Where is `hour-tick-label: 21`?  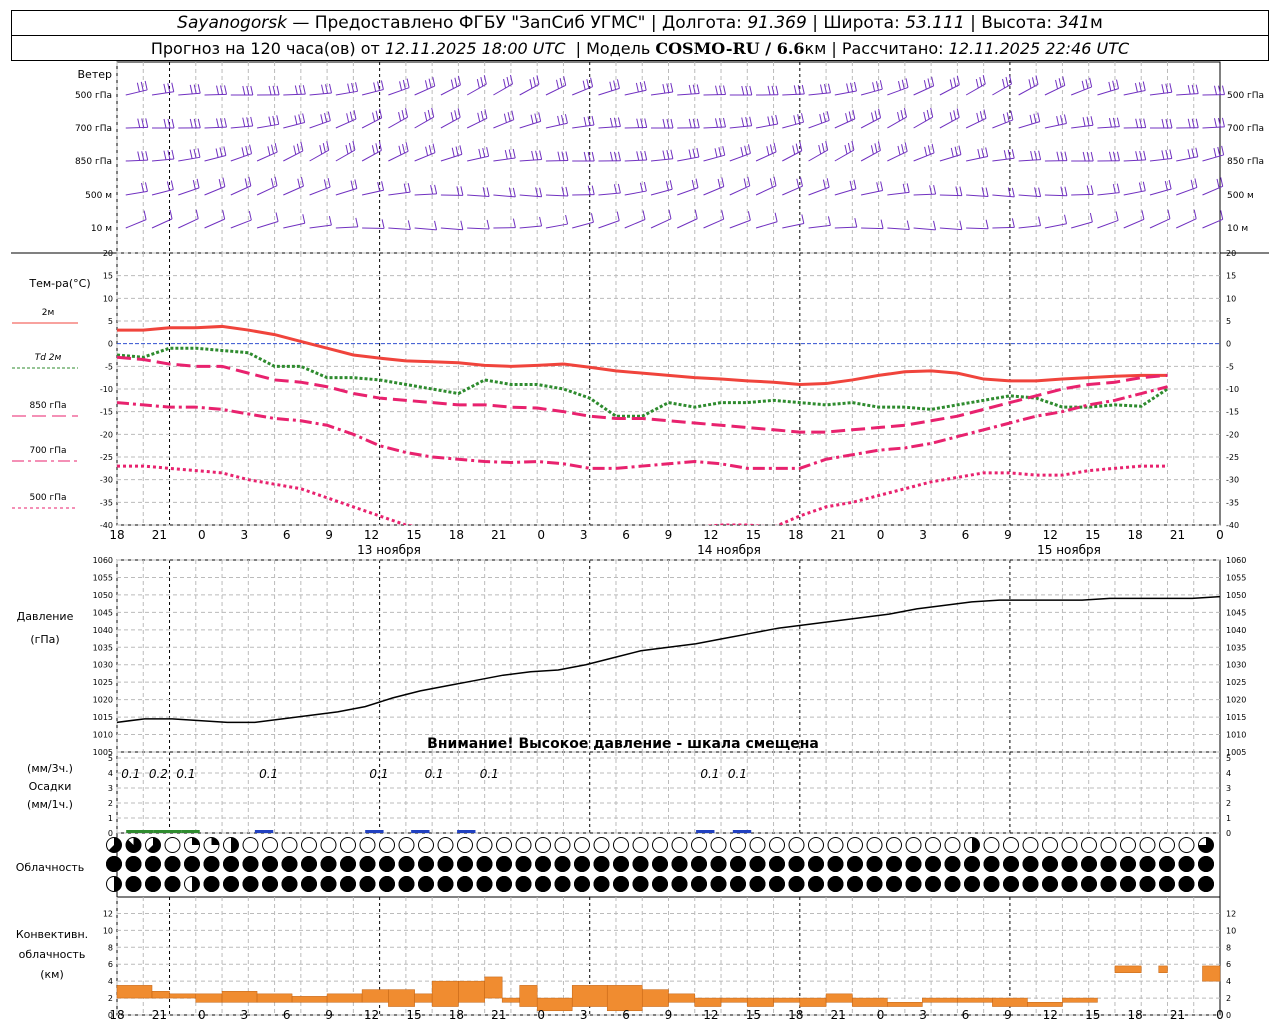 hour-tick-label: 21 is located at coordinates (498, 1015).